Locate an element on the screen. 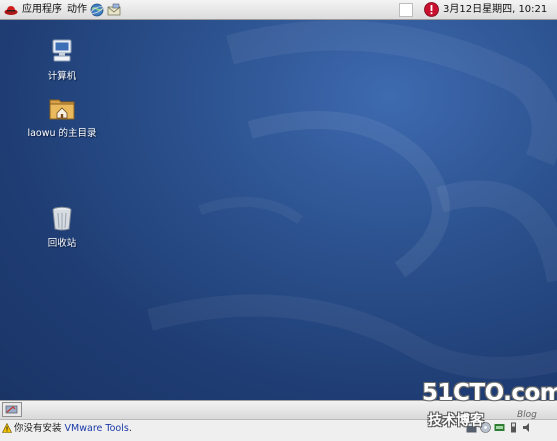  status-text-prefix: 你没有安装 is located at coordinates (38, 428).